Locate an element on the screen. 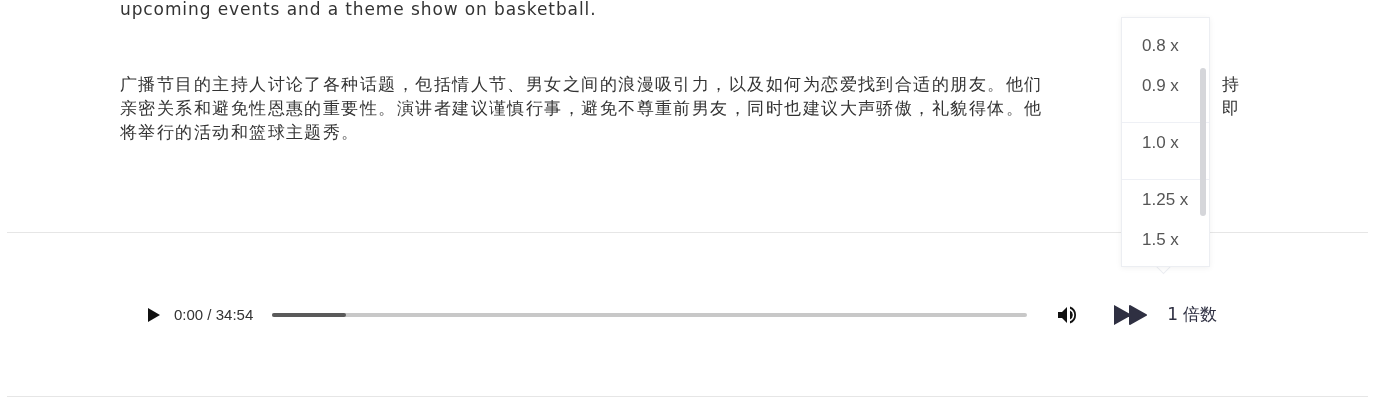 The image size is (1376, 404). fast-forward-icon is located at coordinates (1131, 314).